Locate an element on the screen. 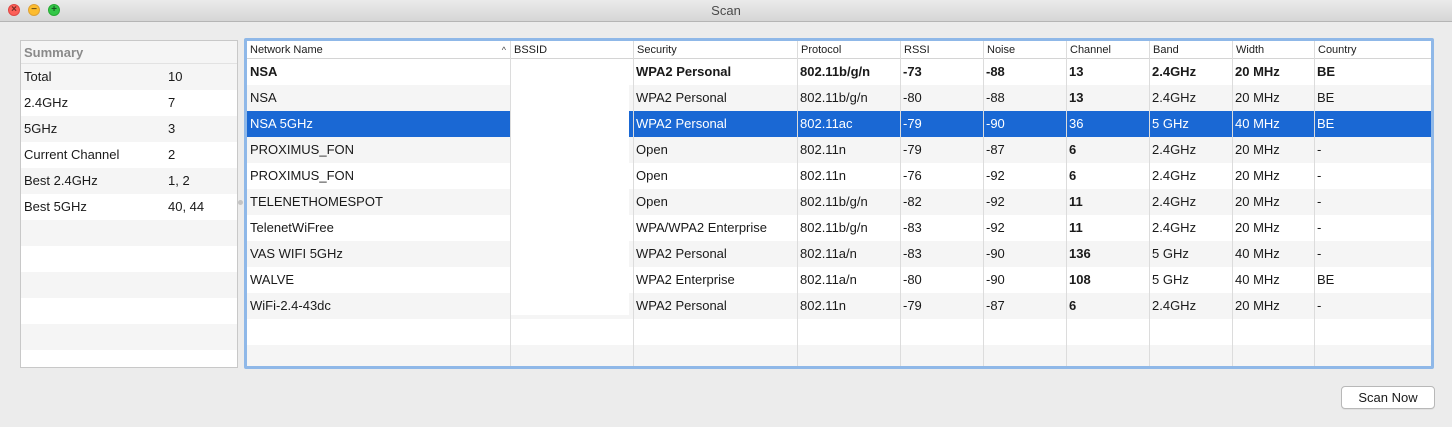 The image size is (1452, 427). col-security-cell: WPA2 Enterprise is located at coordinates (685, 279).